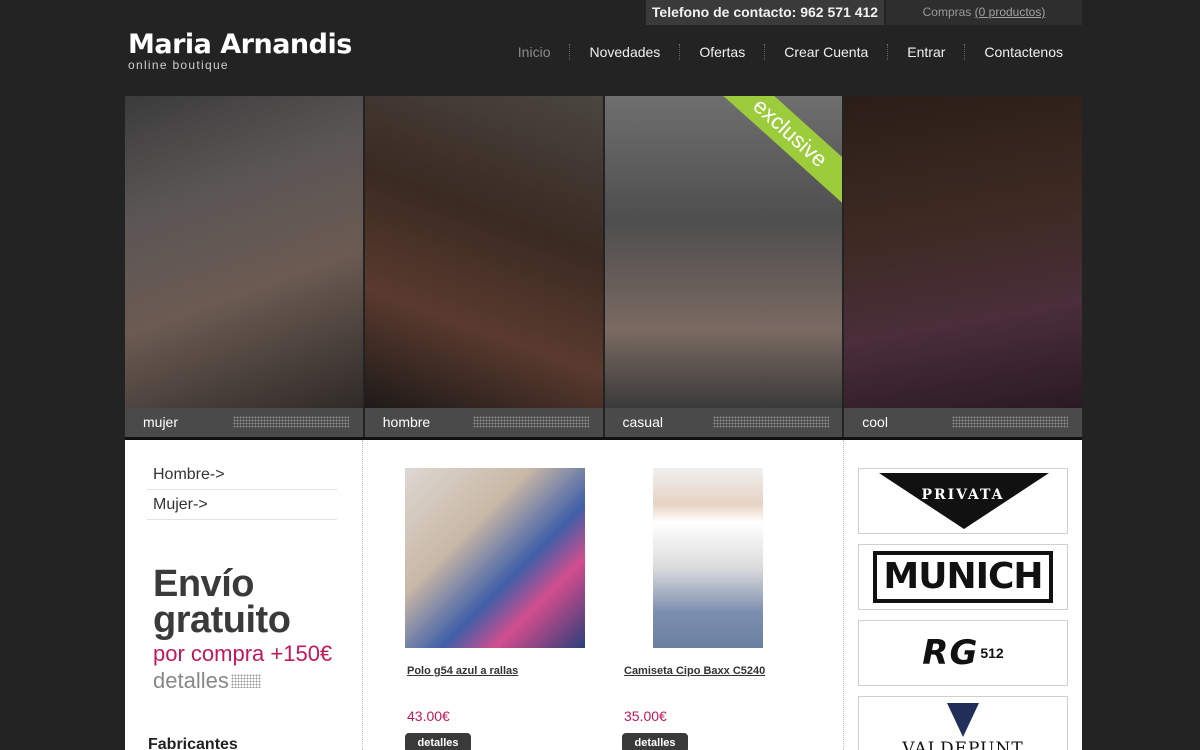 The height and width of the screenshot is (750, 1200). What do you see at coordinates (240, 44) in the screenshot?
I see `logo-title: Maria Arnandis` at bounding box center [240, 44].